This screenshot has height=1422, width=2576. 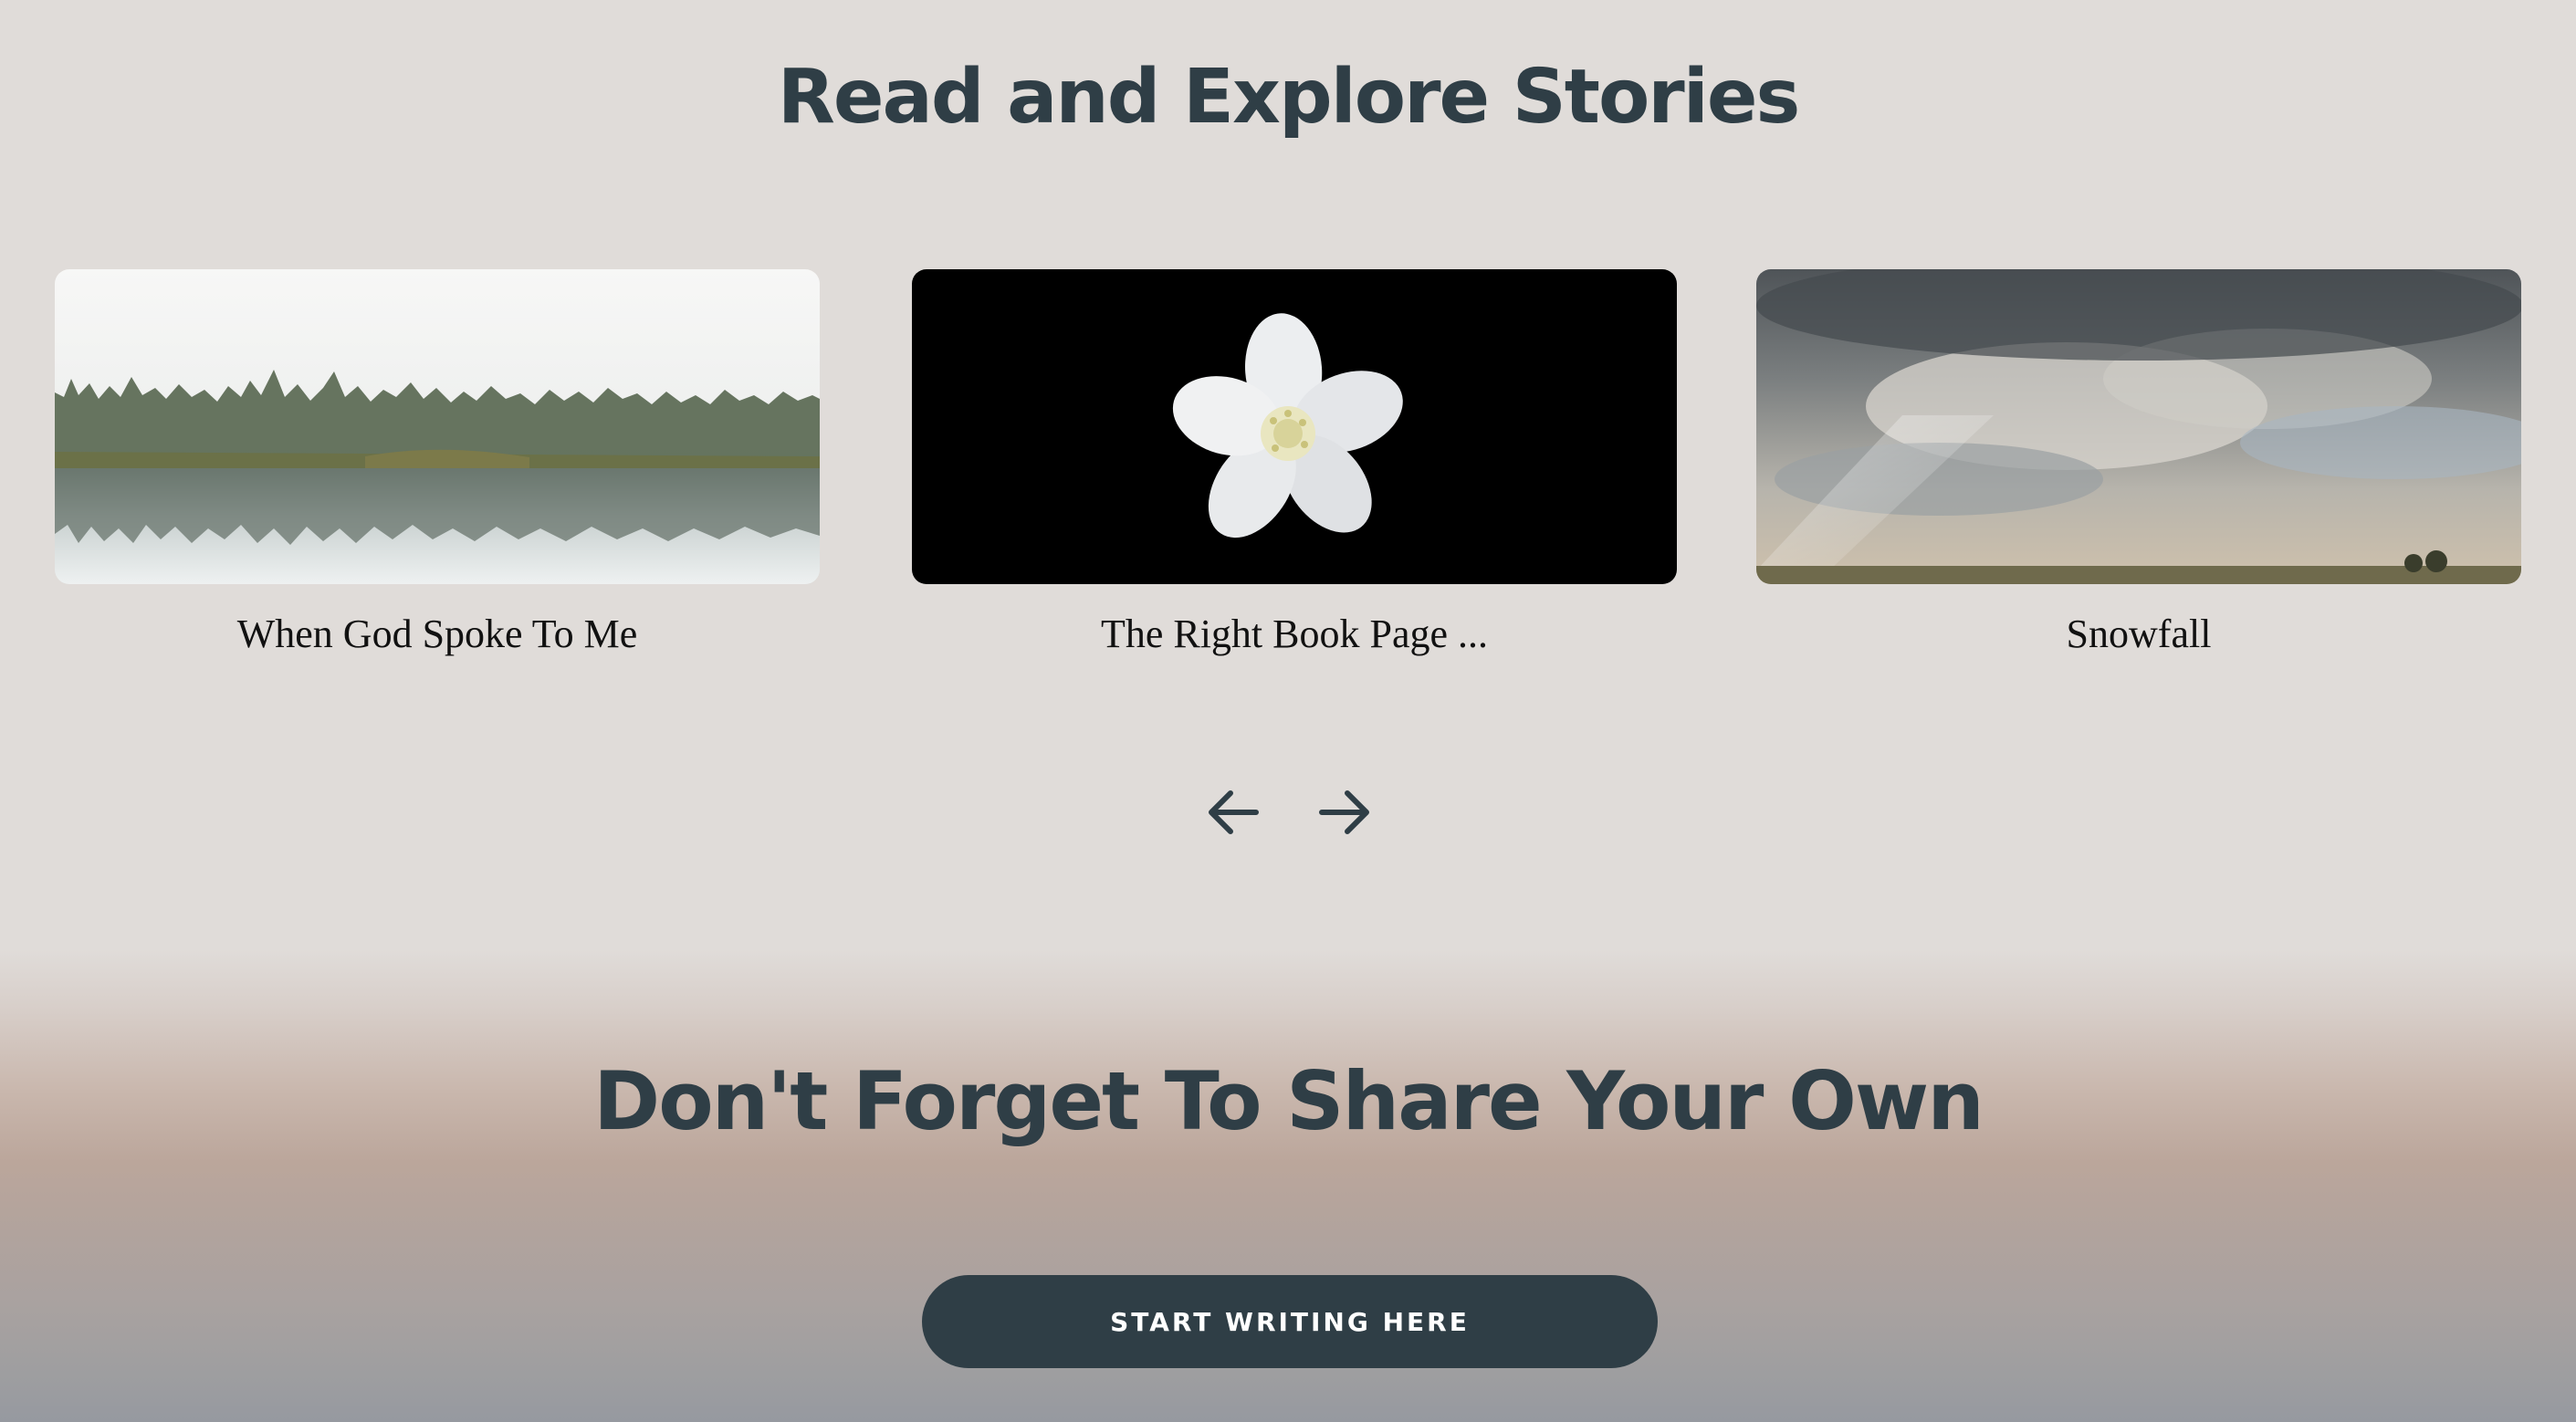 I want to click on story-title: Snowfall, so click(x=2138, y=634).